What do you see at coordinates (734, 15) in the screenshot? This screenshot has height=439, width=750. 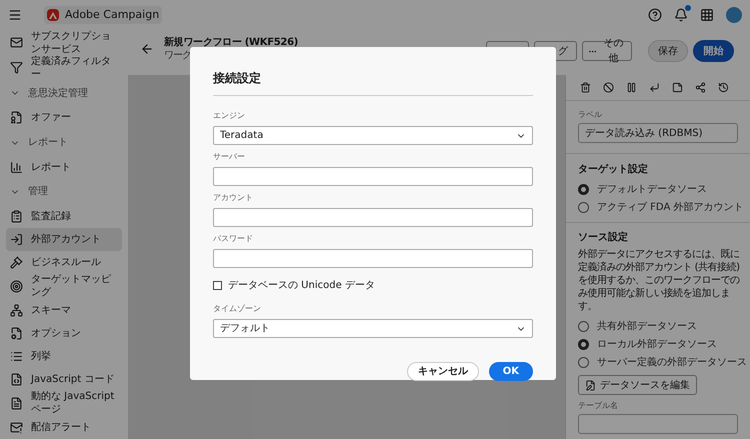 I see `avatar` at bounding box center [734, 15].